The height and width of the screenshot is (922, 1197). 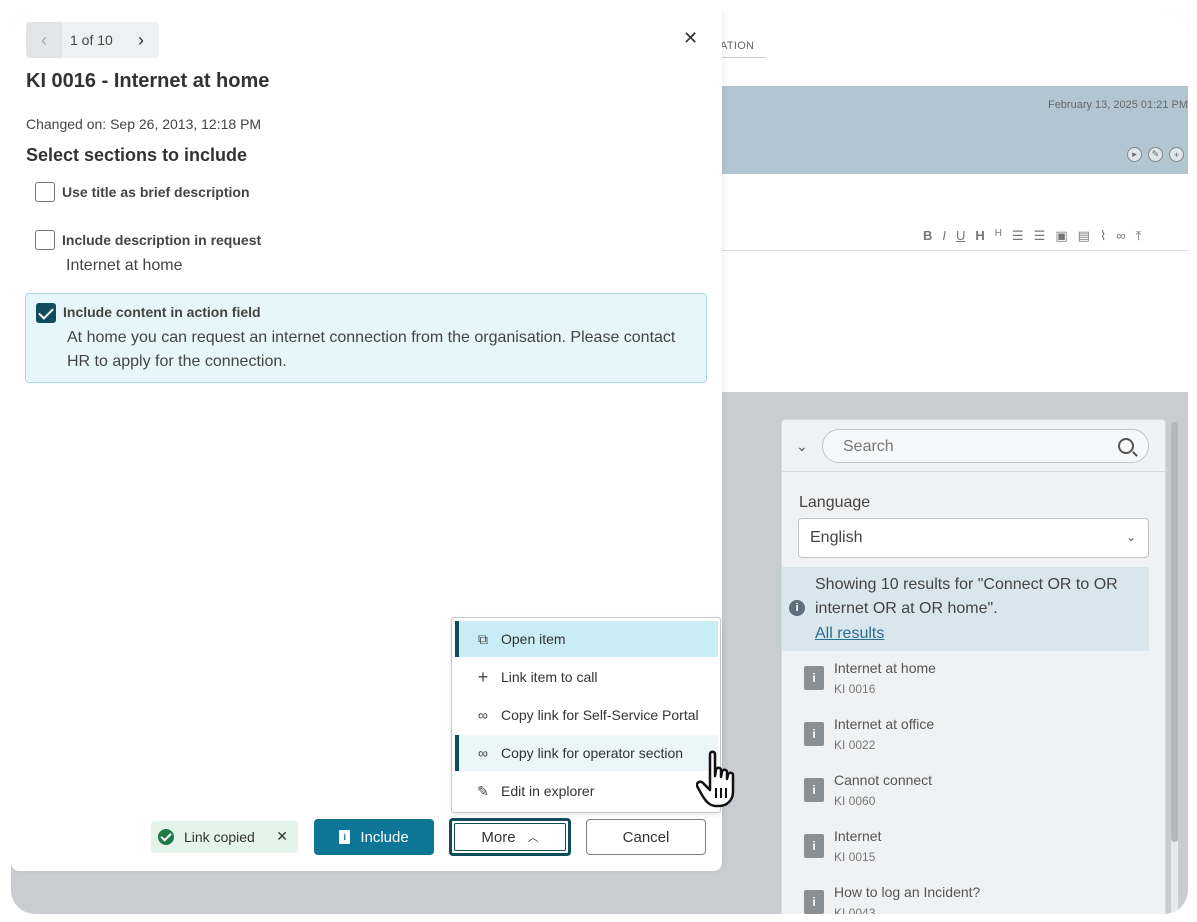 I want to click on bold-icon: B, so click(x=927, y=236).